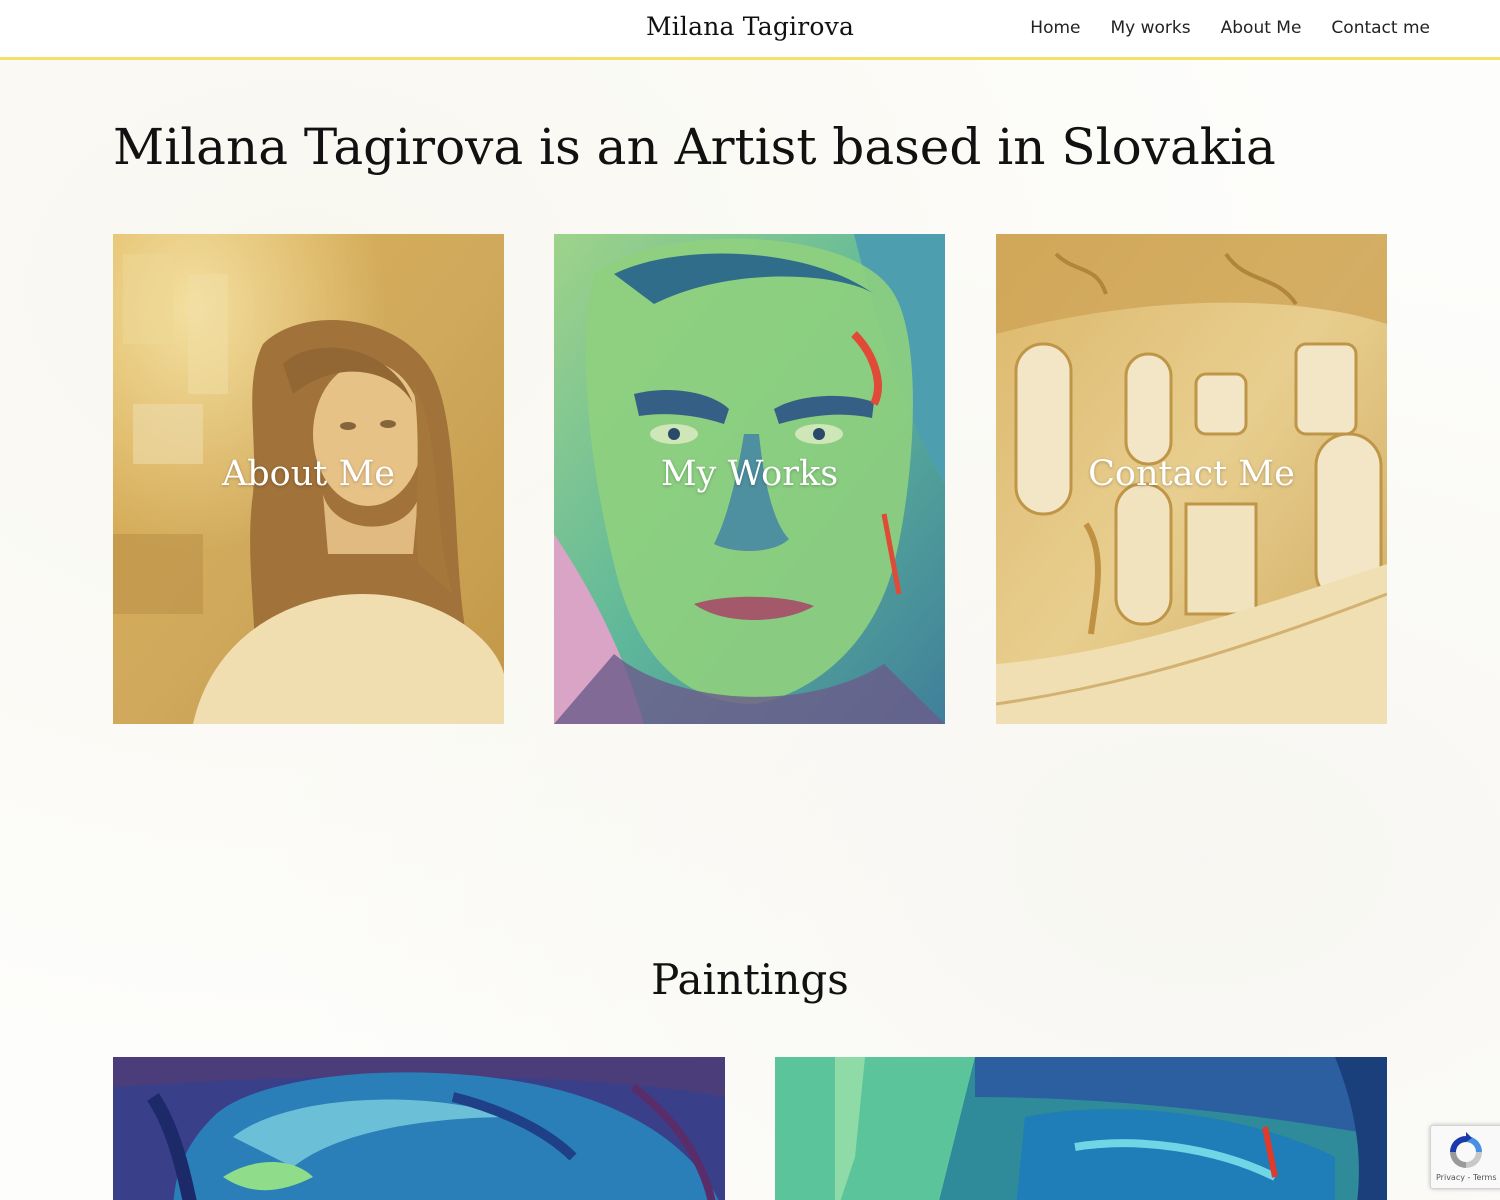 The height and width of the screenshot is (1200, 1500). I want to click on paintings-heading: Paintings, so click(750, 979).